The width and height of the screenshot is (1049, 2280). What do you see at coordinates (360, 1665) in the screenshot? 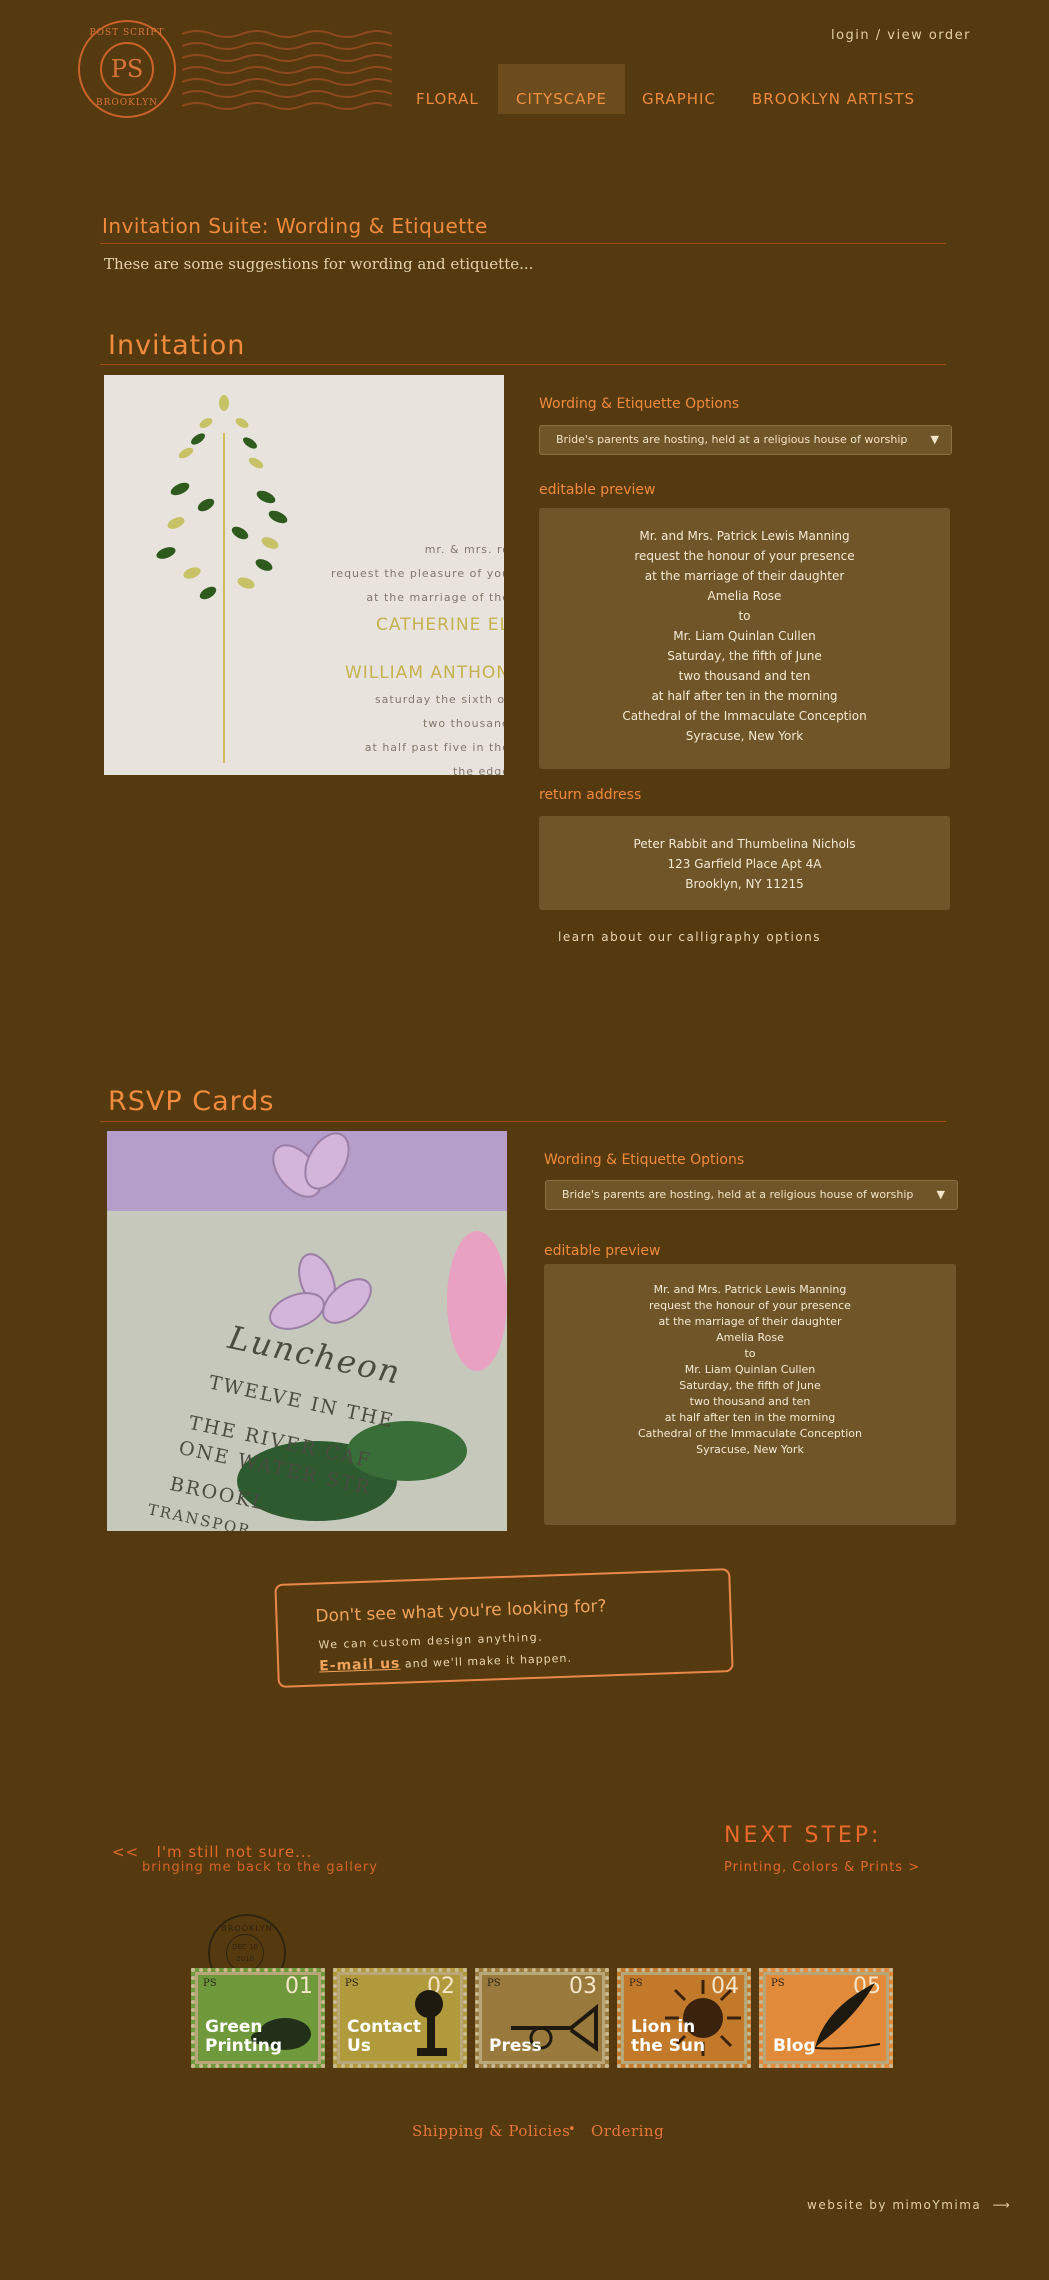
I see `email-us-link: E-mail us` at bounding box center [360, 1665].